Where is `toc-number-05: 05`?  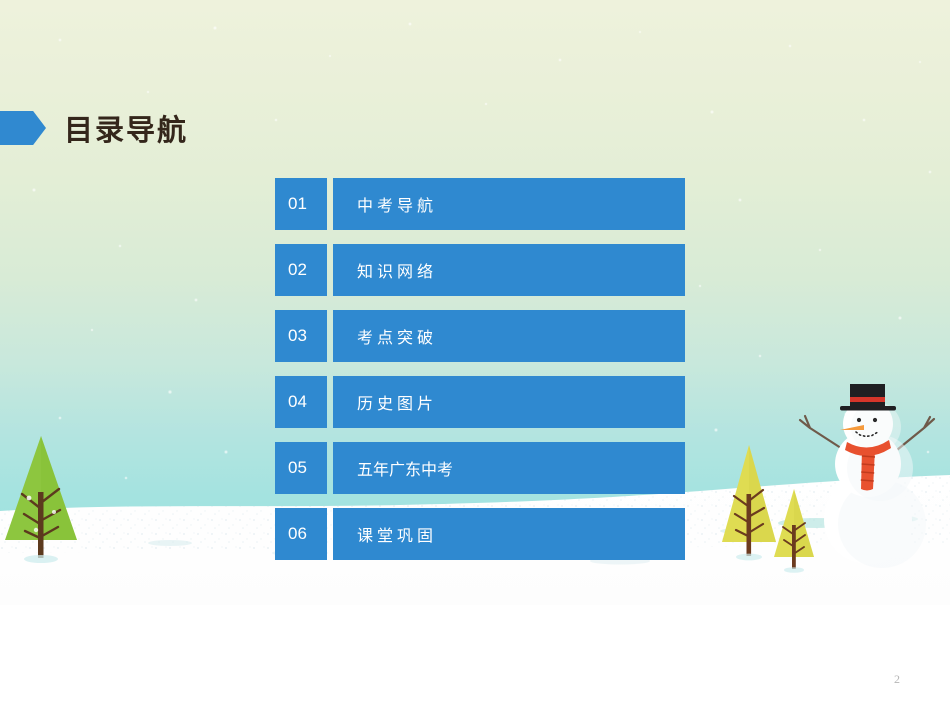 toc-number-05: 05 is located at coordinates (301, 468).